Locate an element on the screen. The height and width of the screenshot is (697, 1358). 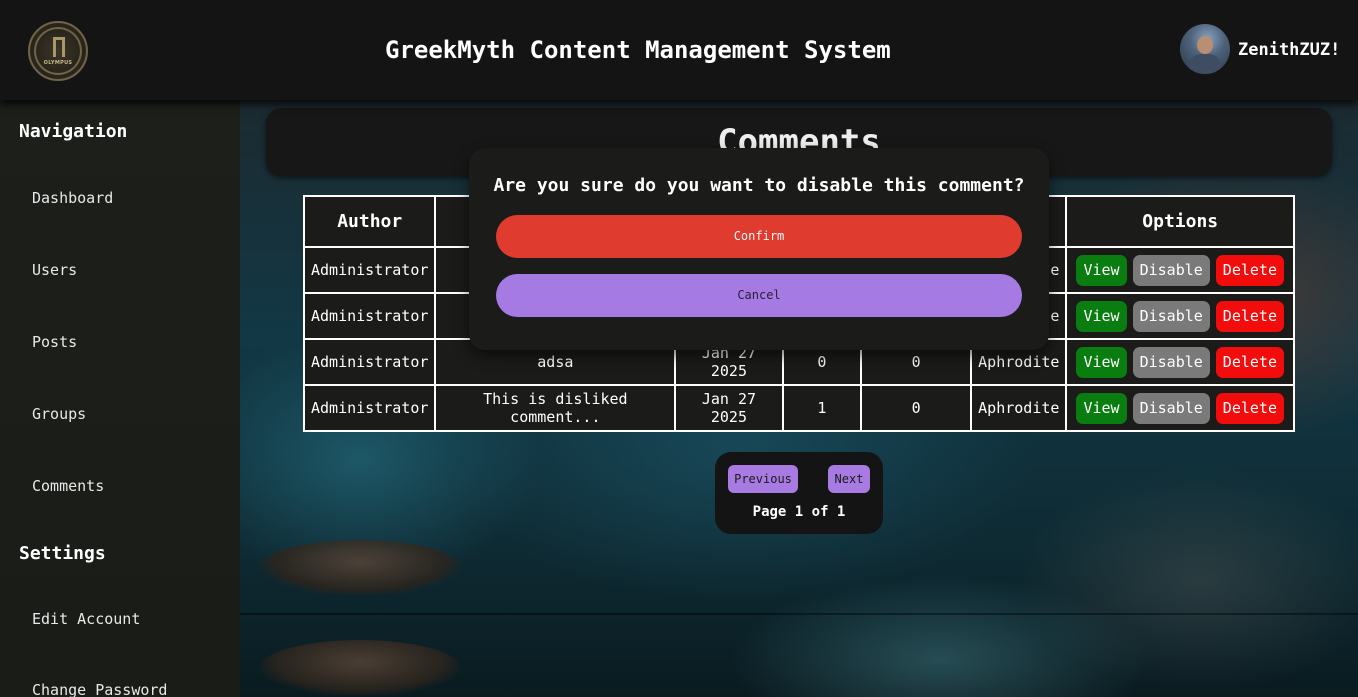
column-header-options: Options is located at coordinates (1180, 221).